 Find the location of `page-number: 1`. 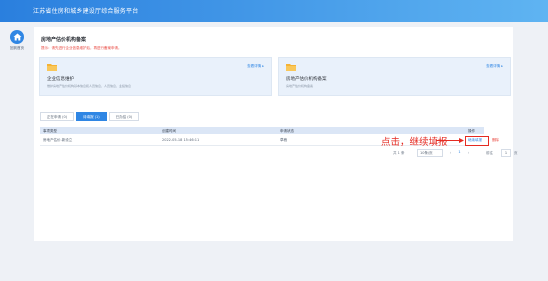

page-number: 1 is located at coordinates (459, 153).